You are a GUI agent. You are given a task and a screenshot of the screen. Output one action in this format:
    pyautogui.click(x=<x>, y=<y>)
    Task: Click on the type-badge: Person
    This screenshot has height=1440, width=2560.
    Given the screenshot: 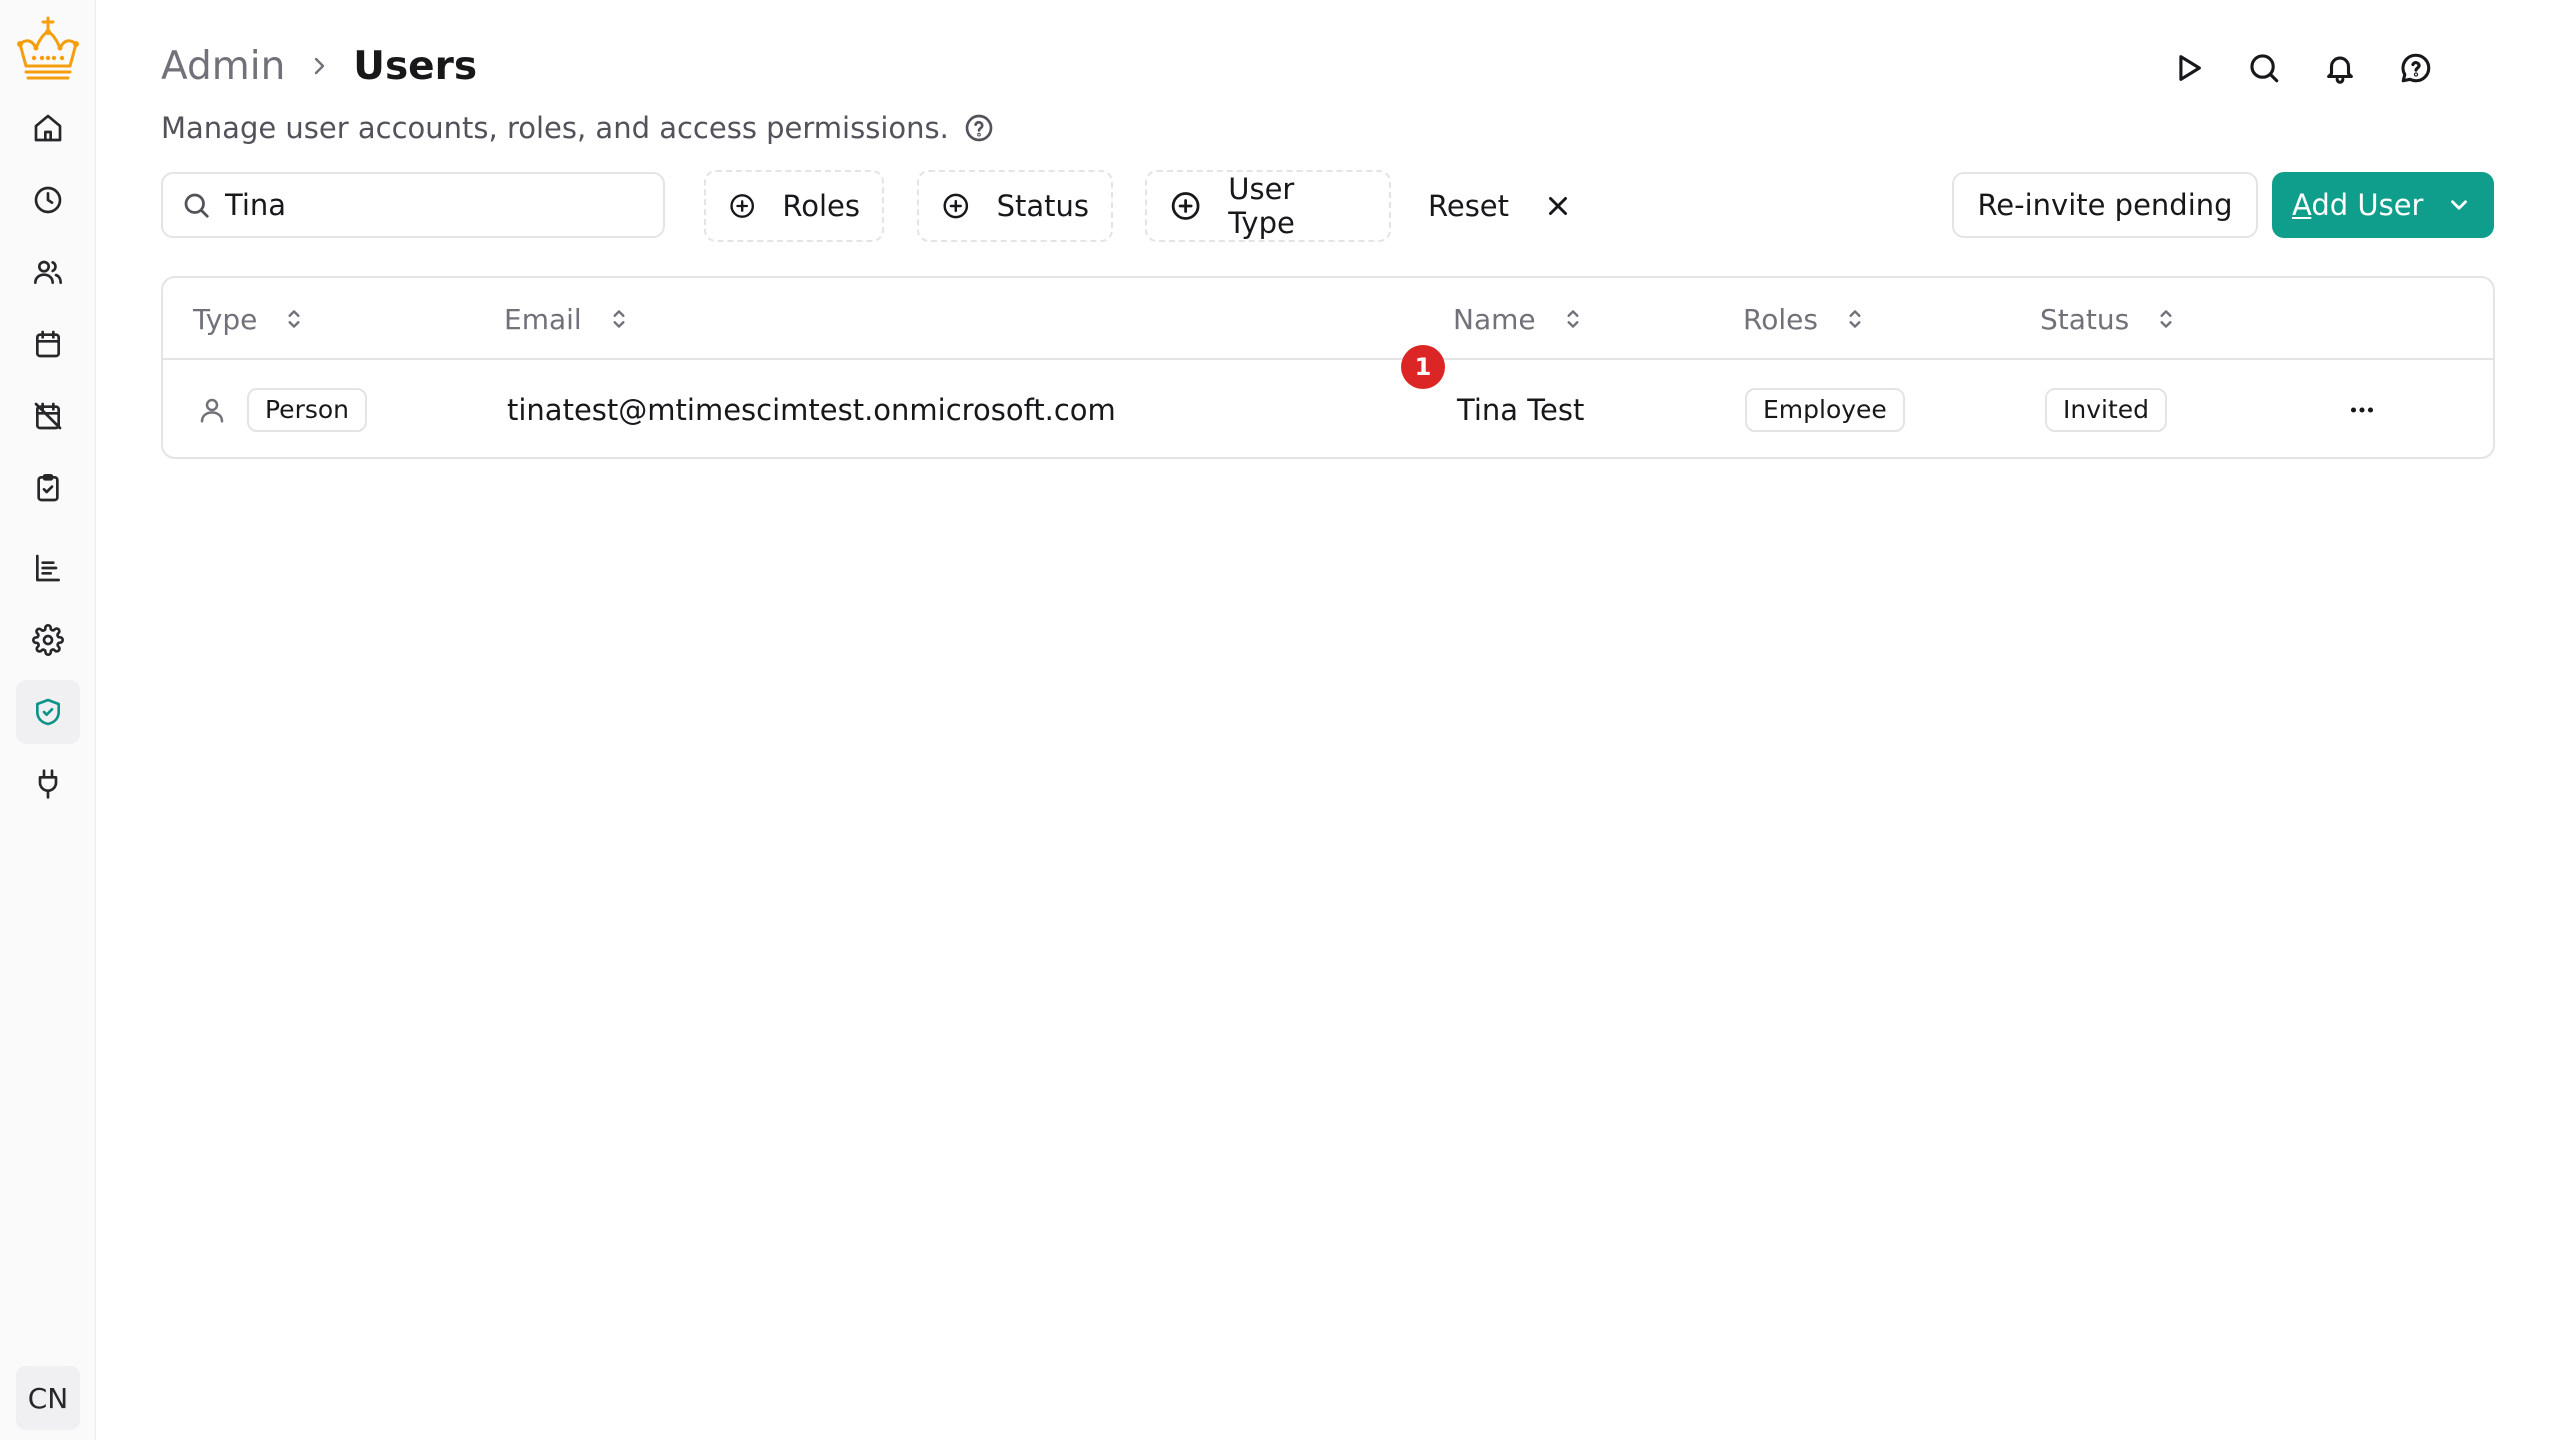 What is the action you would take?
    pyautogui.click(x=307, y=409)
    